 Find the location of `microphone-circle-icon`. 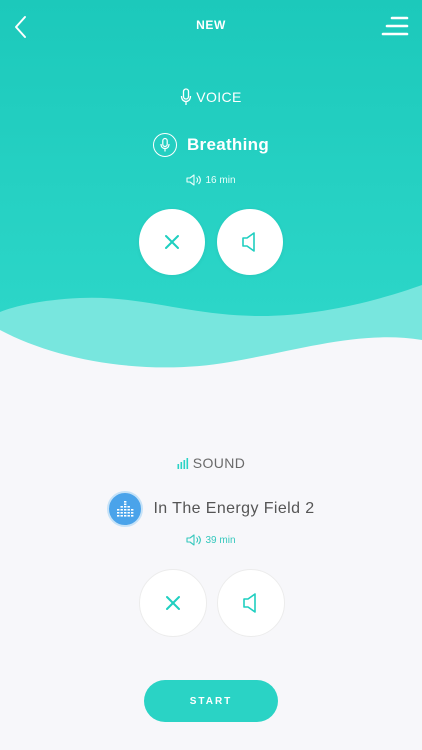

microphone-circle-icon is located at coordinates (164, 145).